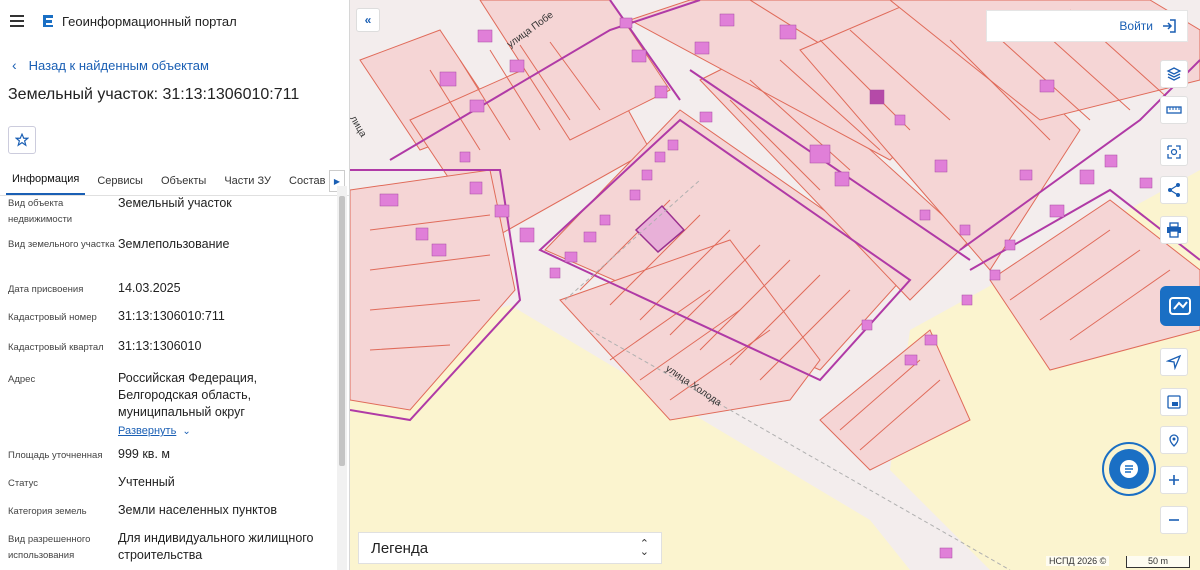  What do you see at coordinates (1174, 110) in the screenshot?
I see `measure-button` at bounding box center [1174, 110].